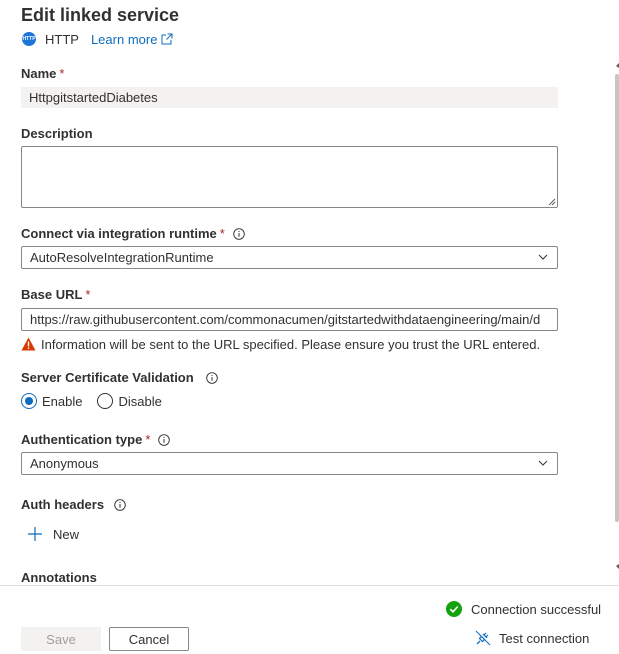  What do you see at coordinates (62, 401) in the screenshot?
I see `radio-enable-label: Enable` at bounding box center [62, 401].